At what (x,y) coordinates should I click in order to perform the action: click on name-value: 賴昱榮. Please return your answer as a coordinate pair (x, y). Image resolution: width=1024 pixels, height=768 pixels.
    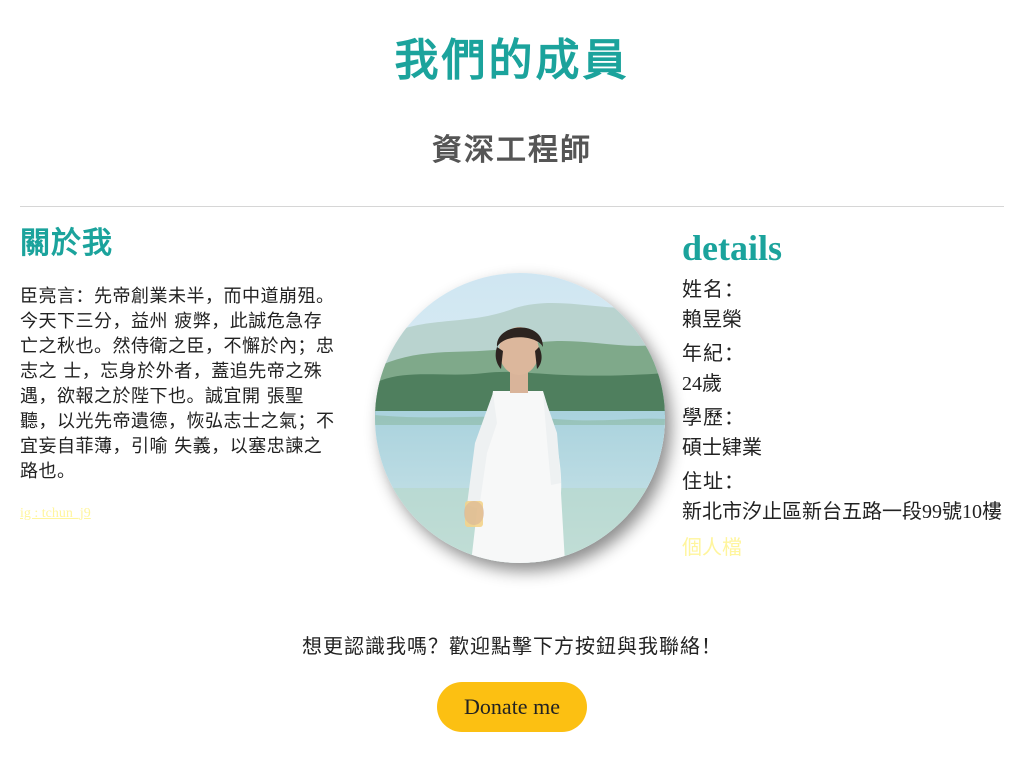
    Looking at the image, I should click on (712, 320).